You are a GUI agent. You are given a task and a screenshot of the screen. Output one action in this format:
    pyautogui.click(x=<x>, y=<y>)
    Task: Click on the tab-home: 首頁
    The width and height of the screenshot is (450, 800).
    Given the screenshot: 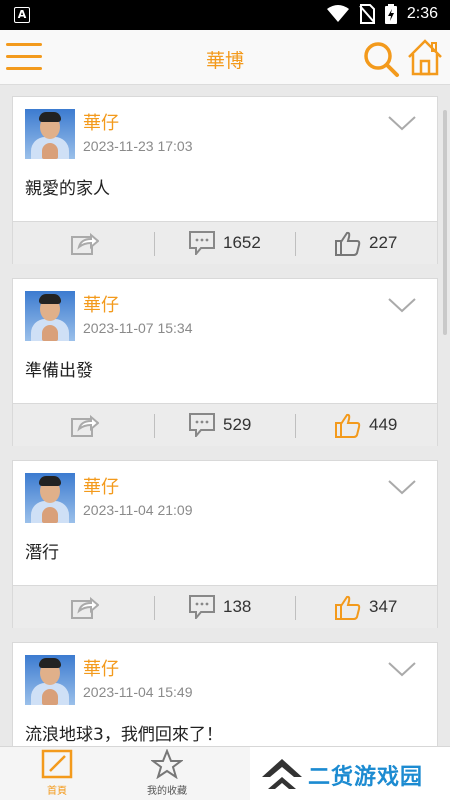 What is the action you would take?
    pyautogui.click(x=57, y=773)
    